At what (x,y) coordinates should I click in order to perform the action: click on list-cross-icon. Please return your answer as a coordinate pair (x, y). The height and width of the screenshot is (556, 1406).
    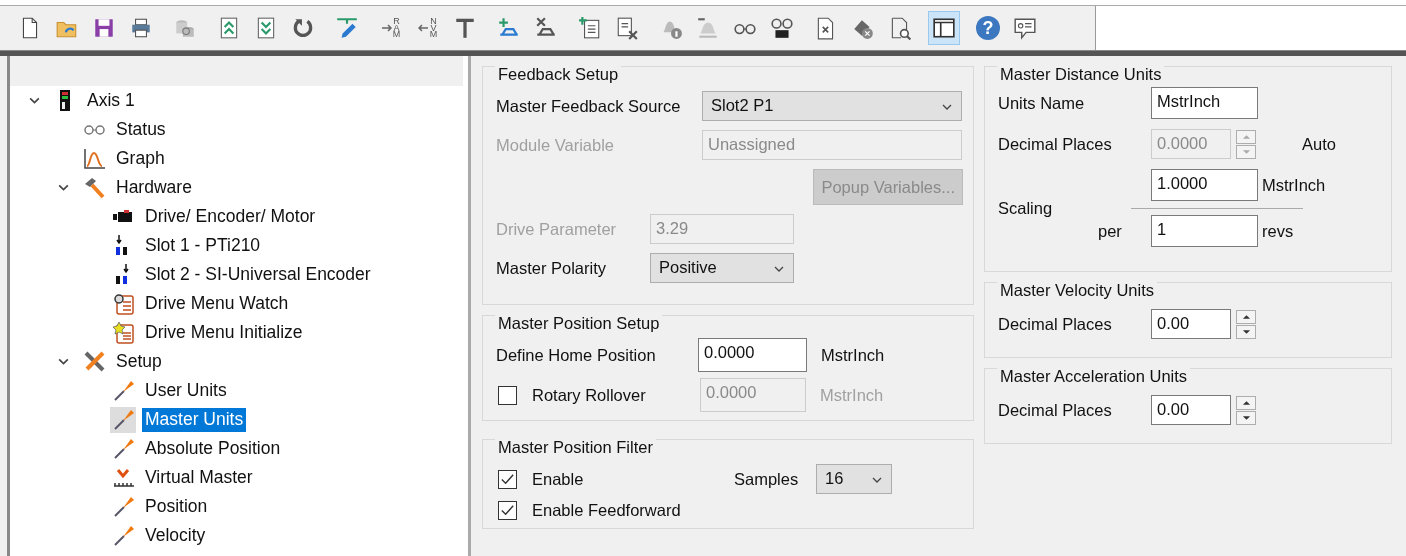
    Looking at the image, I should click on (627, 28).